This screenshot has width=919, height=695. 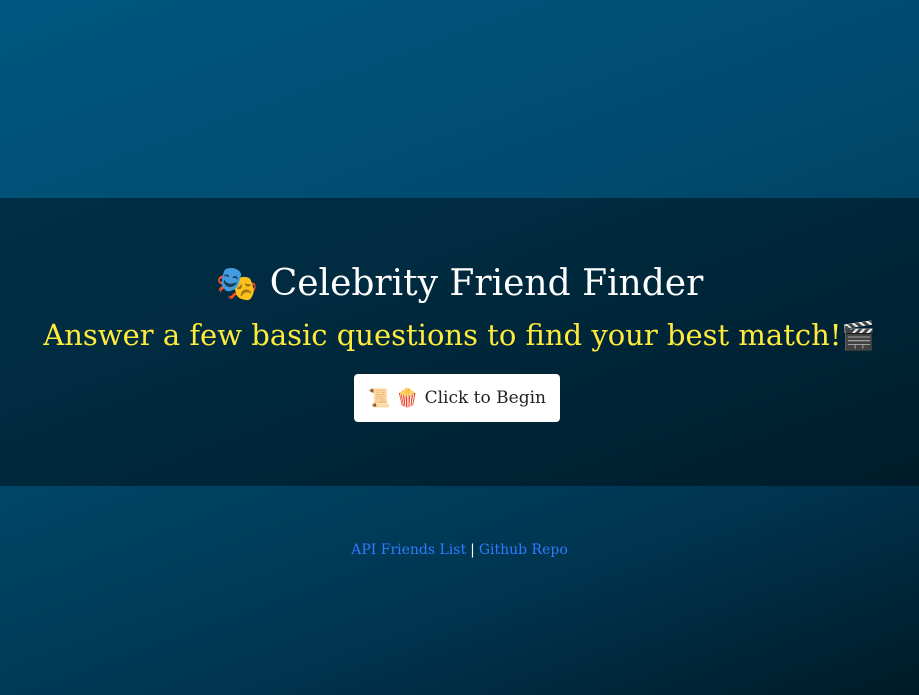 What do you see at coordinates (486, 283) in the screenshot?
I see `page-title-text: Celebrity Friend Finder` at bounding box center [486, 283].